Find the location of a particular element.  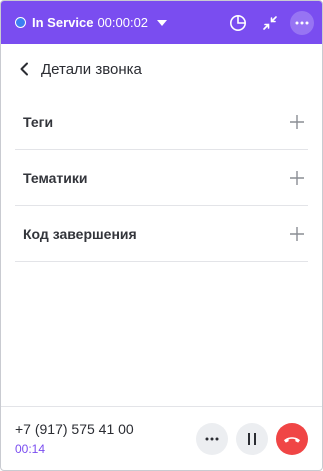

section-tags: Теги is located at coordinates (161, 122).